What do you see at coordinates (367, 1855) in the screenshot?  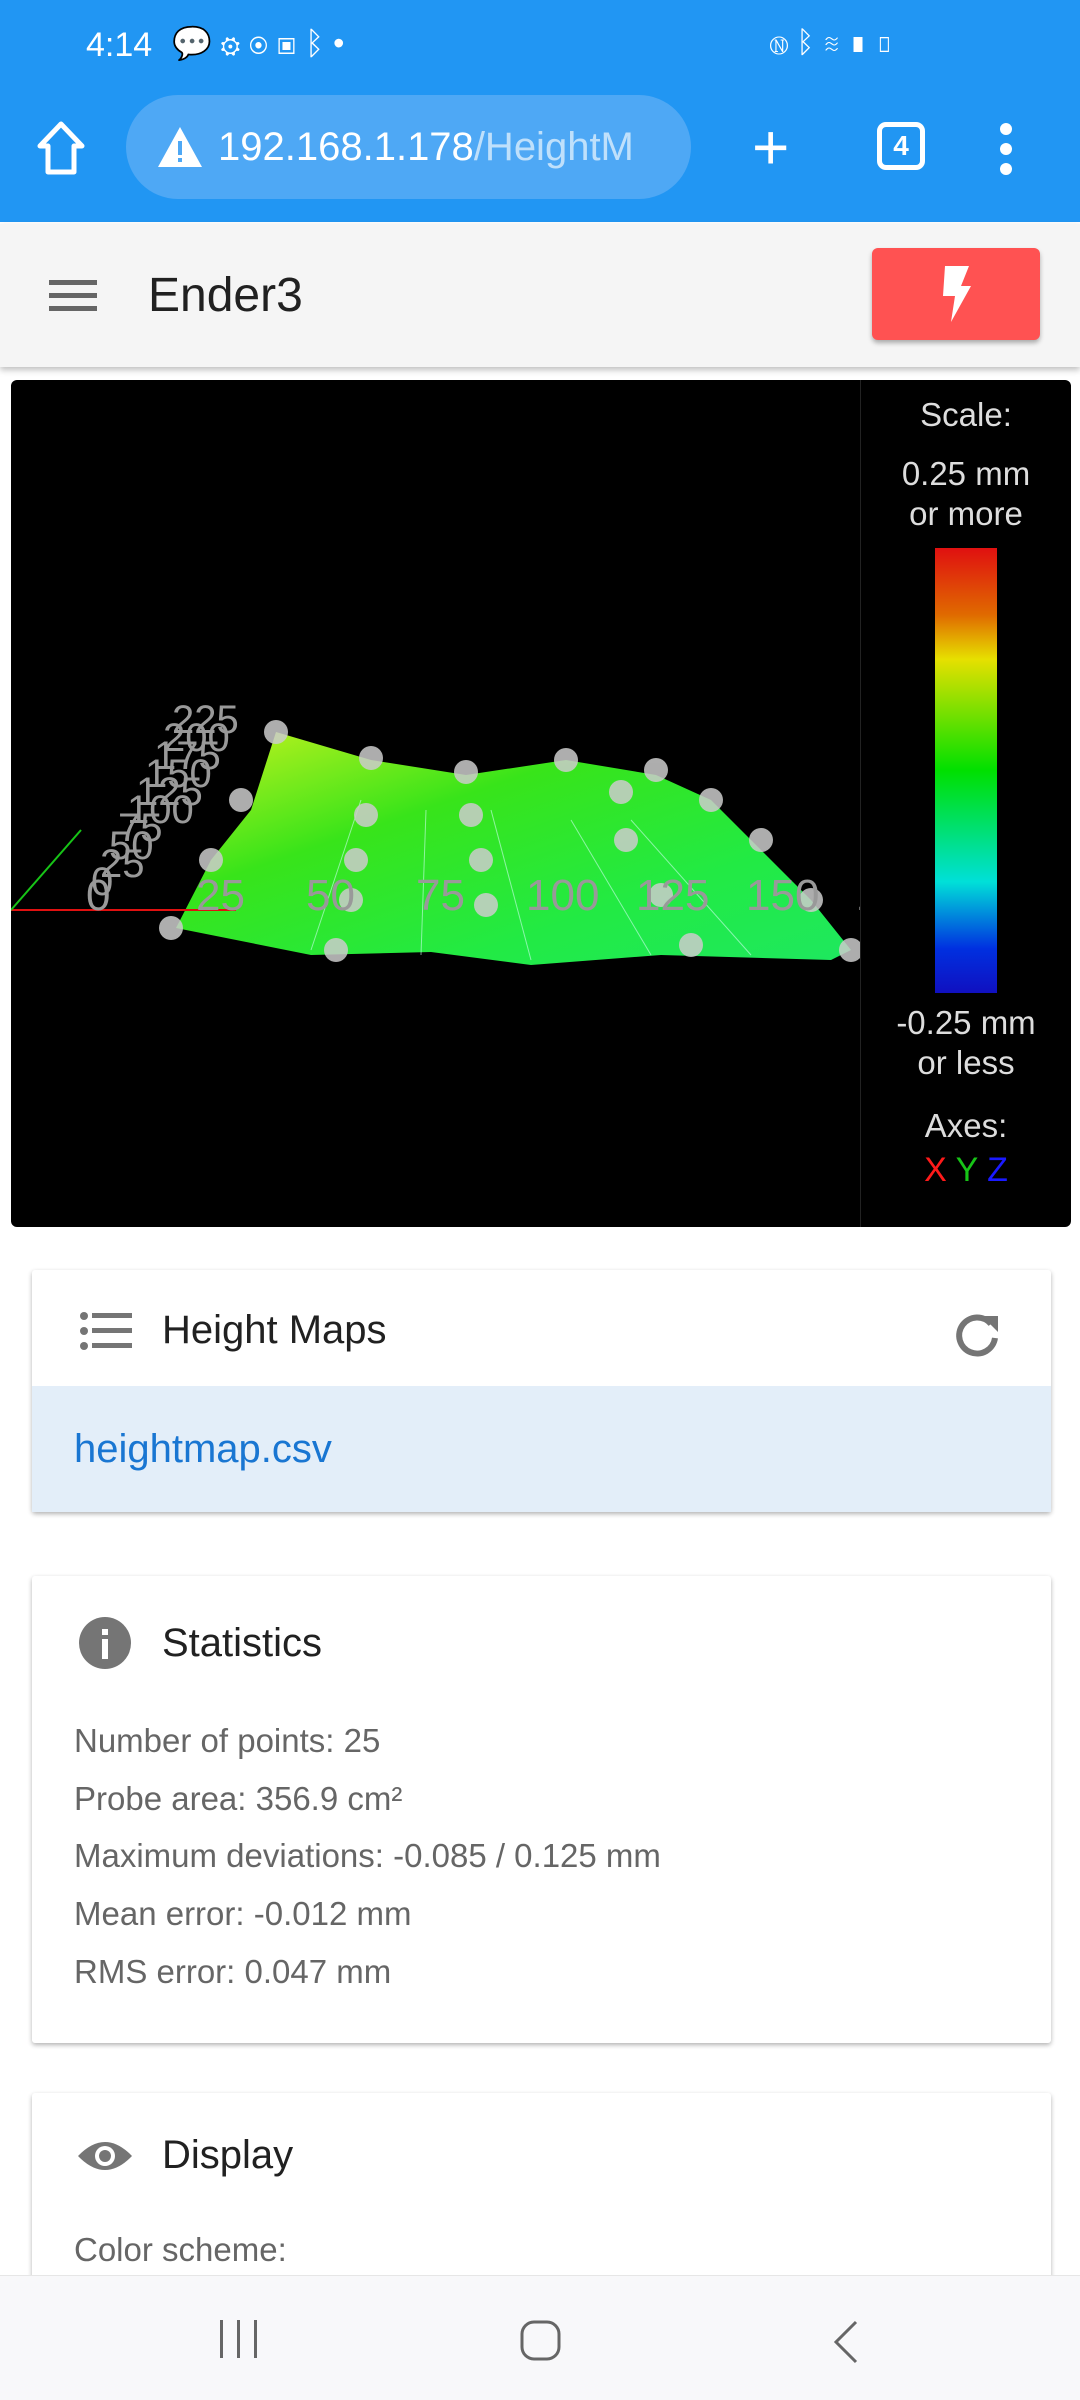 I see `stat-max-deviations: Maximum deviations: -0.085 / 0.125 mm` at bounding box center [367, 1855].